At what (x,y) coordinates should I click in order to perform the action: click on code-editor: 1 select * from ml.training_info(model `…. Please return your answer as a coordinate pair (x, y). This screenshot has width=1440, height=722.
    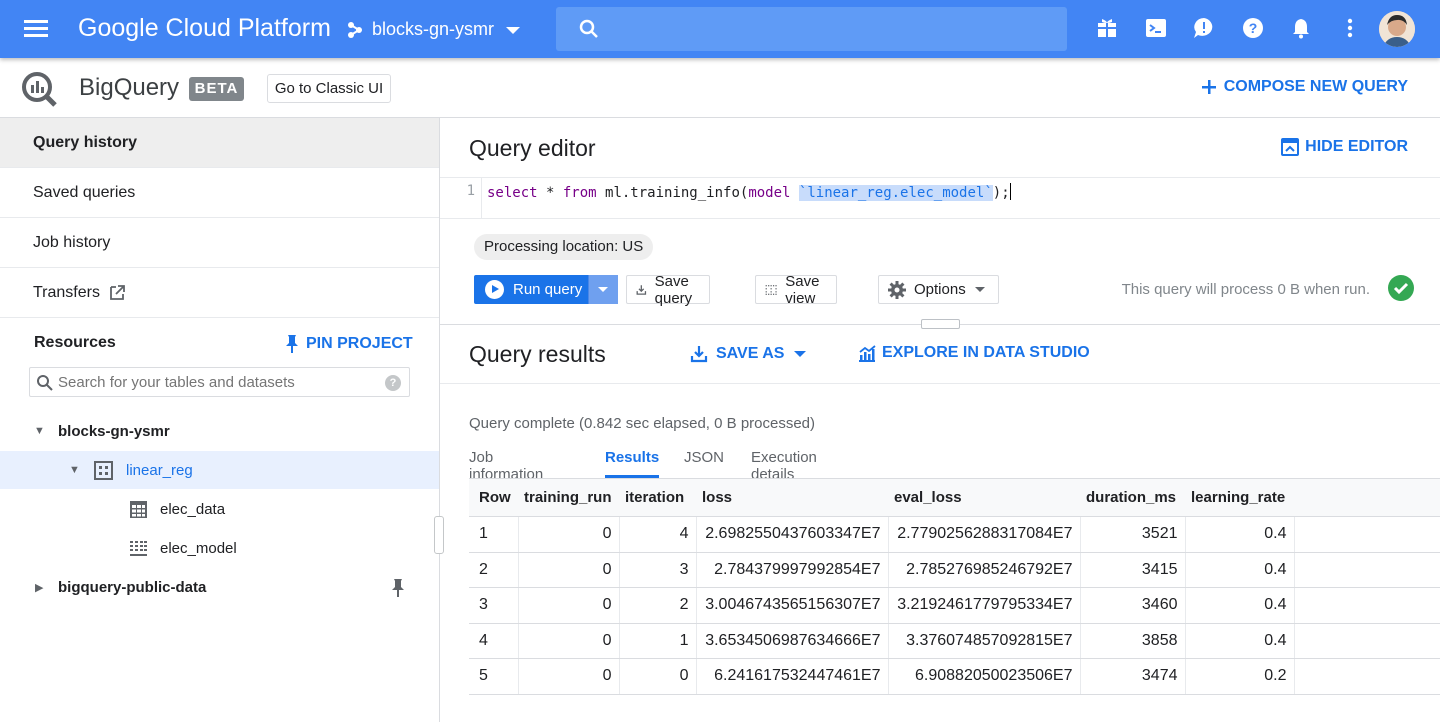
    Looking at the image, I should click on (940, 198).